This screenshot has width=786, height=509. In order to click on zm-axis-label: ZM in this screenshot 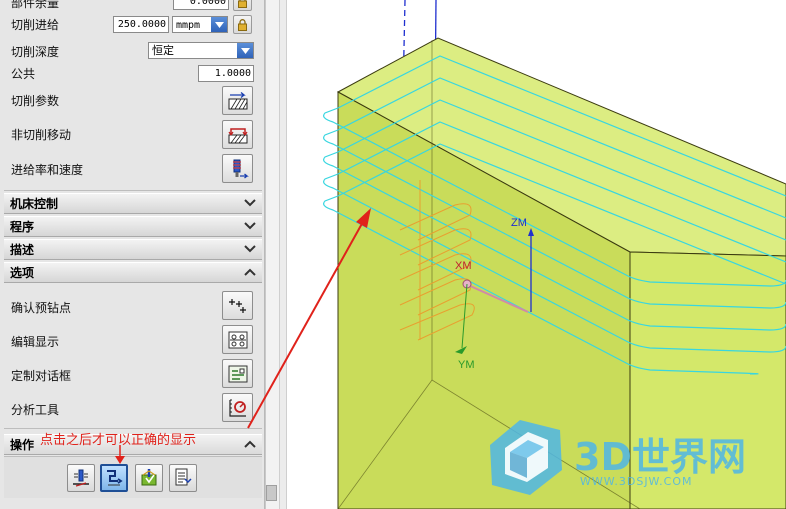, I will do `click(519, 223)`.